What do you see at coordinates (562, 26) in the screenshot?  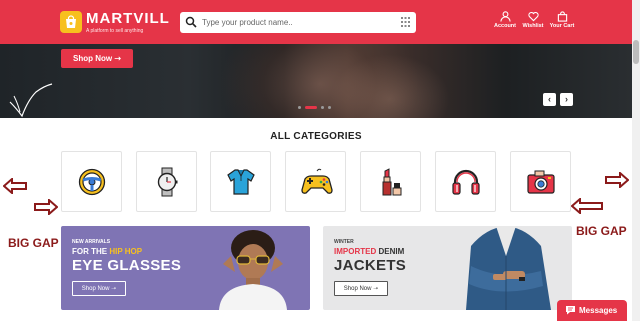 I see `cart-label: Your Cart` at bounding box center [562, 26].